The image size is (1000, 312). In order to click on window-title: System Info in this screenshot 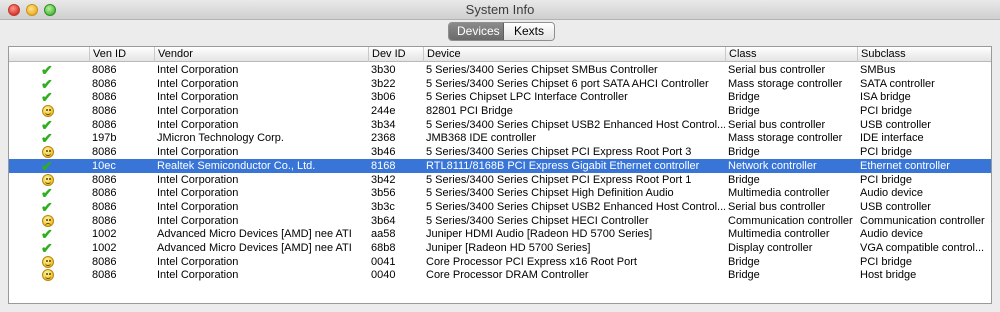, I will do `click(500, 9)`.